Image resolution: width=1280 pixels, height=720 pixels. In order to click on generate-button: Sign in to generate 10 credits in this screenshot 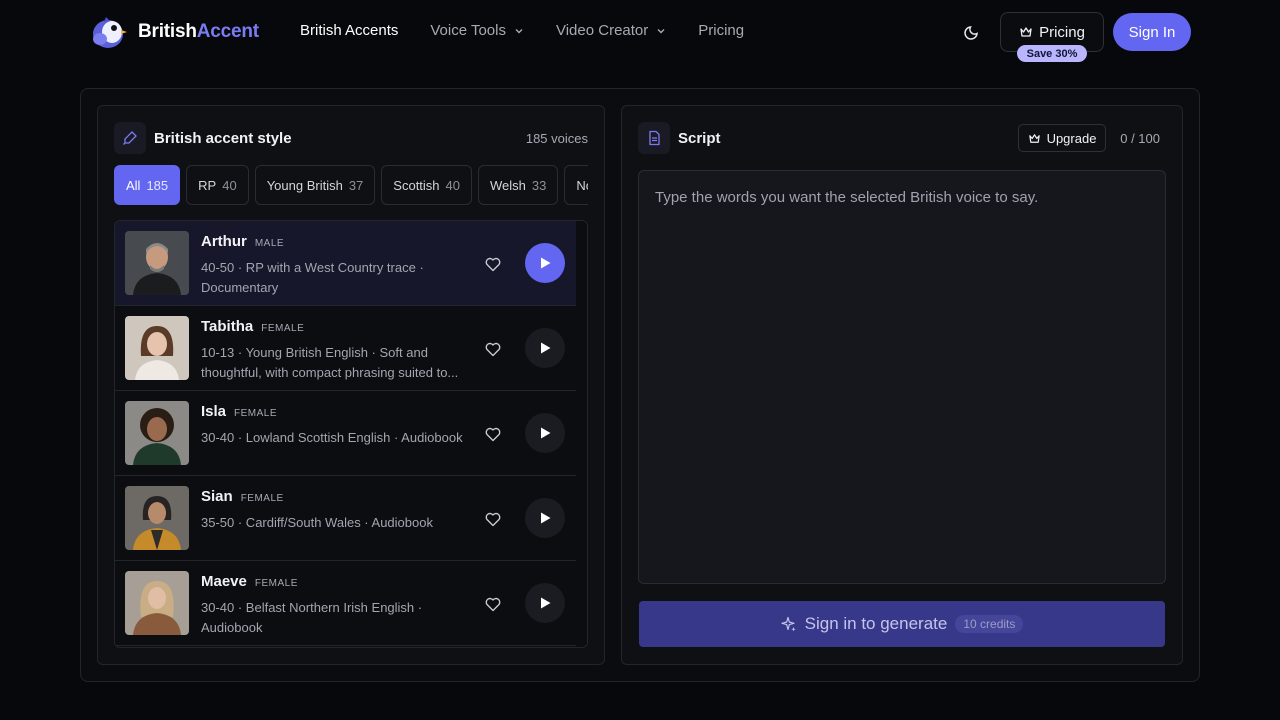, I will do `click(902, 624)`.